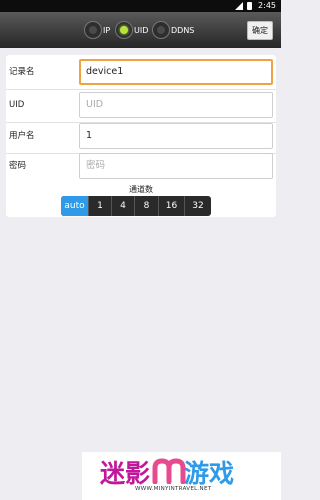 Image resolution: width=320 pixels, height=500 pixels. What do you see at coordinates (124, 30) in the screenshot?
I see `radio-selected-icon` at bounding box center [124, 30].